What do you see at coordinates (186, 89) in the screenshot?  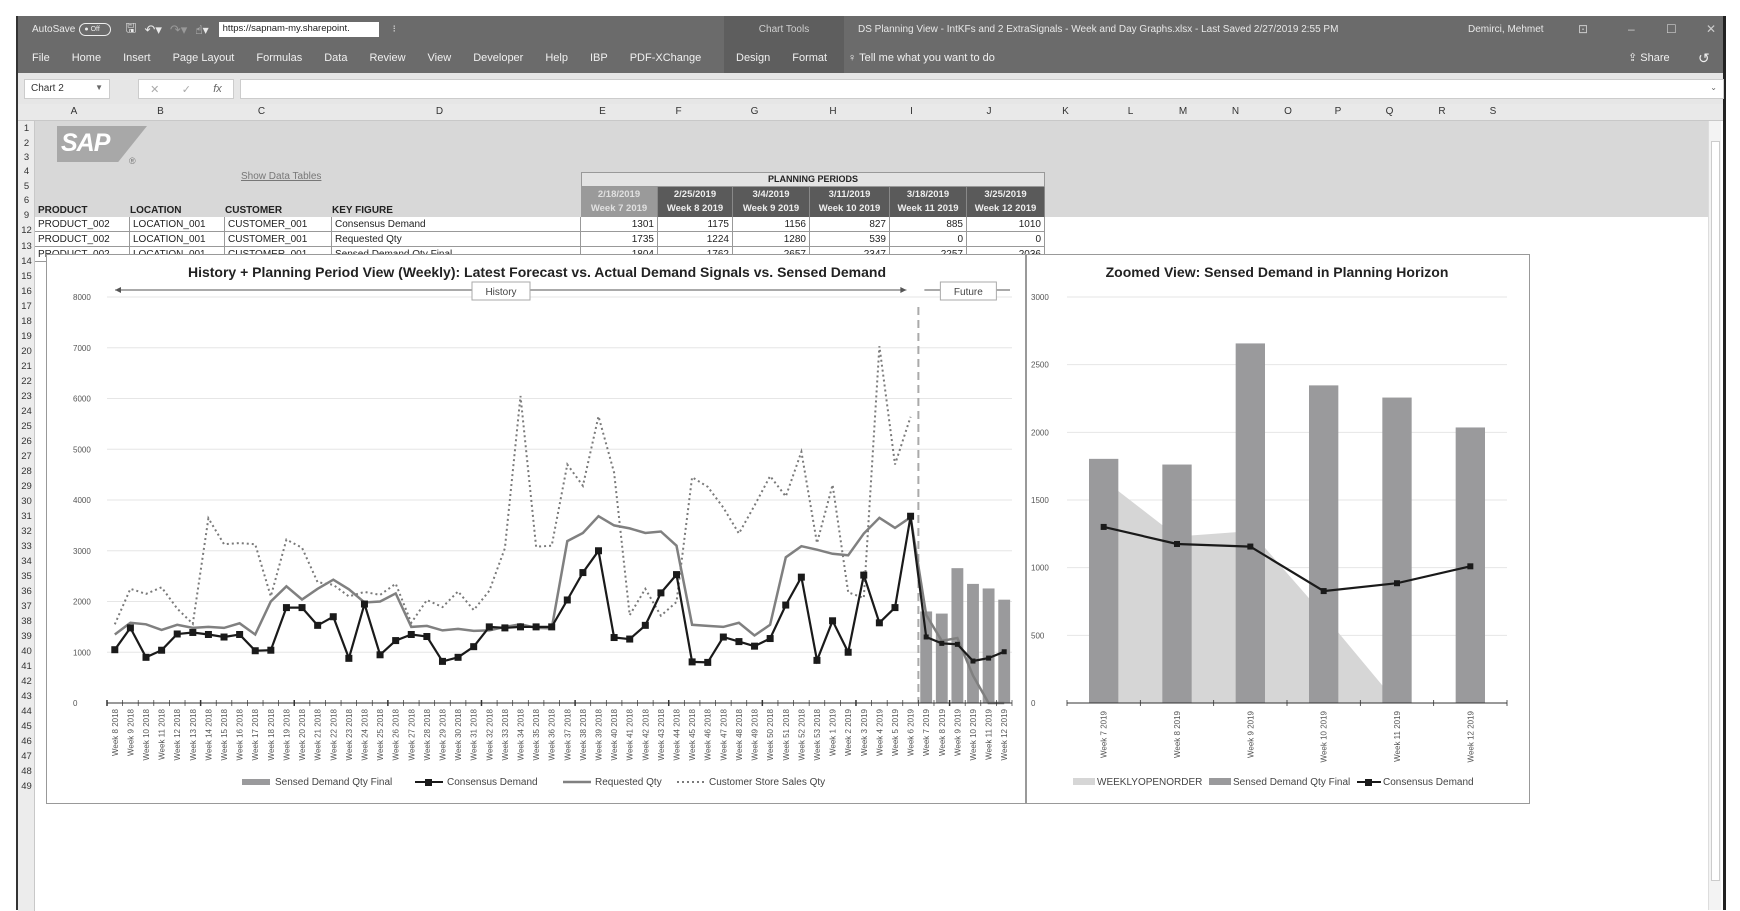 I see `enter-icon: ✓` at bounding box center [186, 89].